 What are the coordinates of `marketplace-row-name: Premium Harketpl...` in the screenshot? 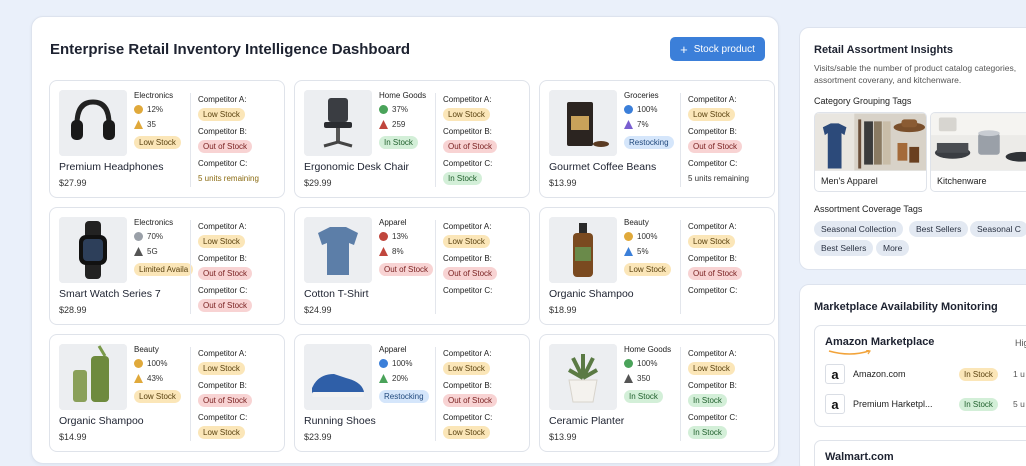 It's located at (893, 404).